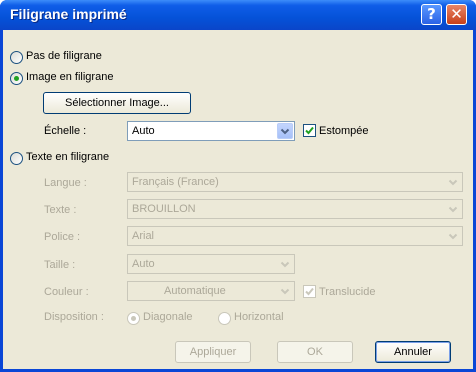 Image resolution: width=476 pixels, height=372 pixels. Describe the element at coordinates (168, 317) in the screenshot. I see `diagonal-label: Diagonale` at that location.